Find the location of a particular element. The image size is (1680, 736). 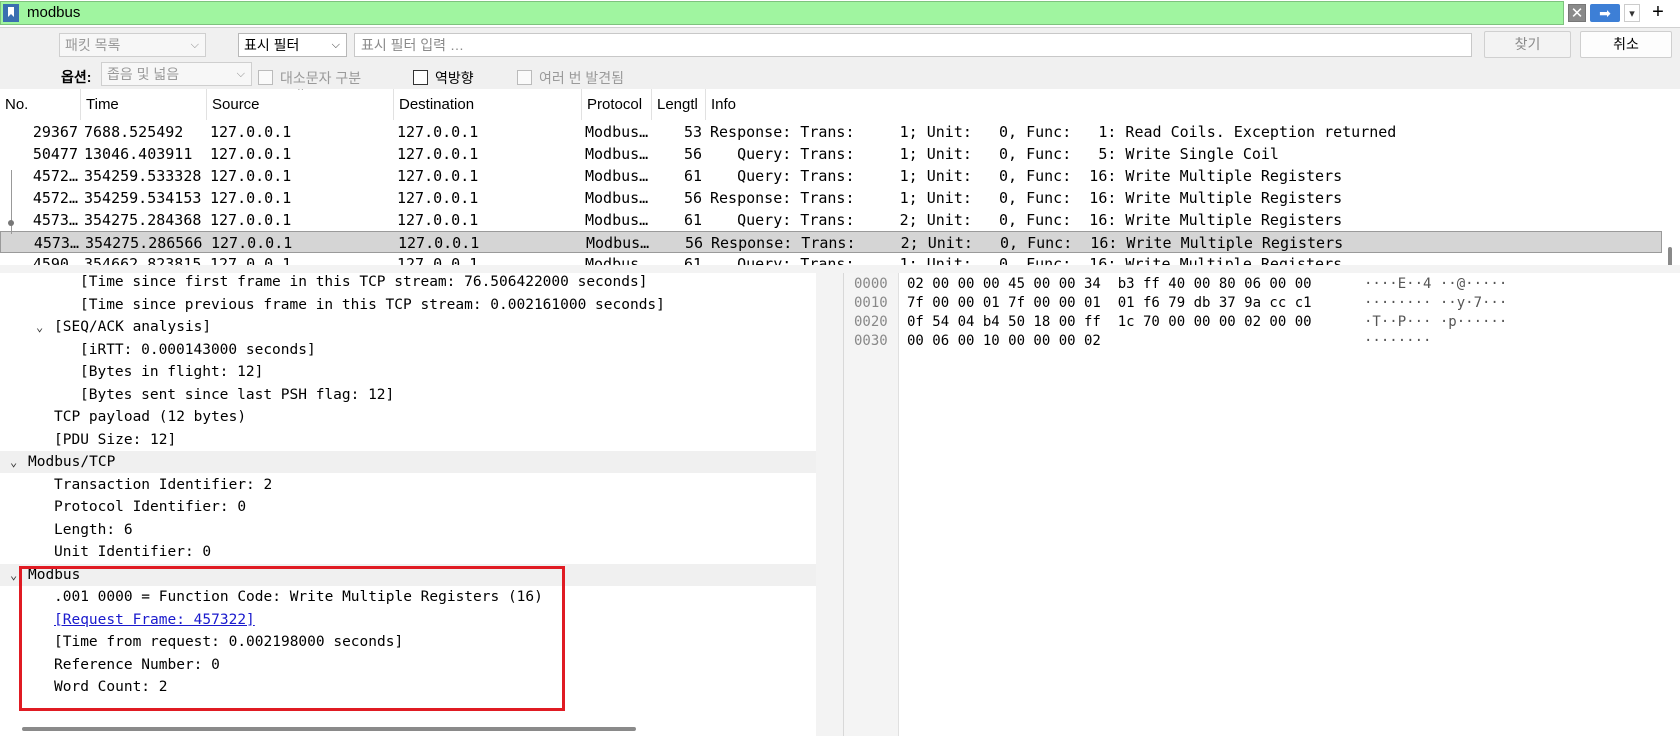

clear-filter-icon: ✕ is located at coordinates (1577, 13).